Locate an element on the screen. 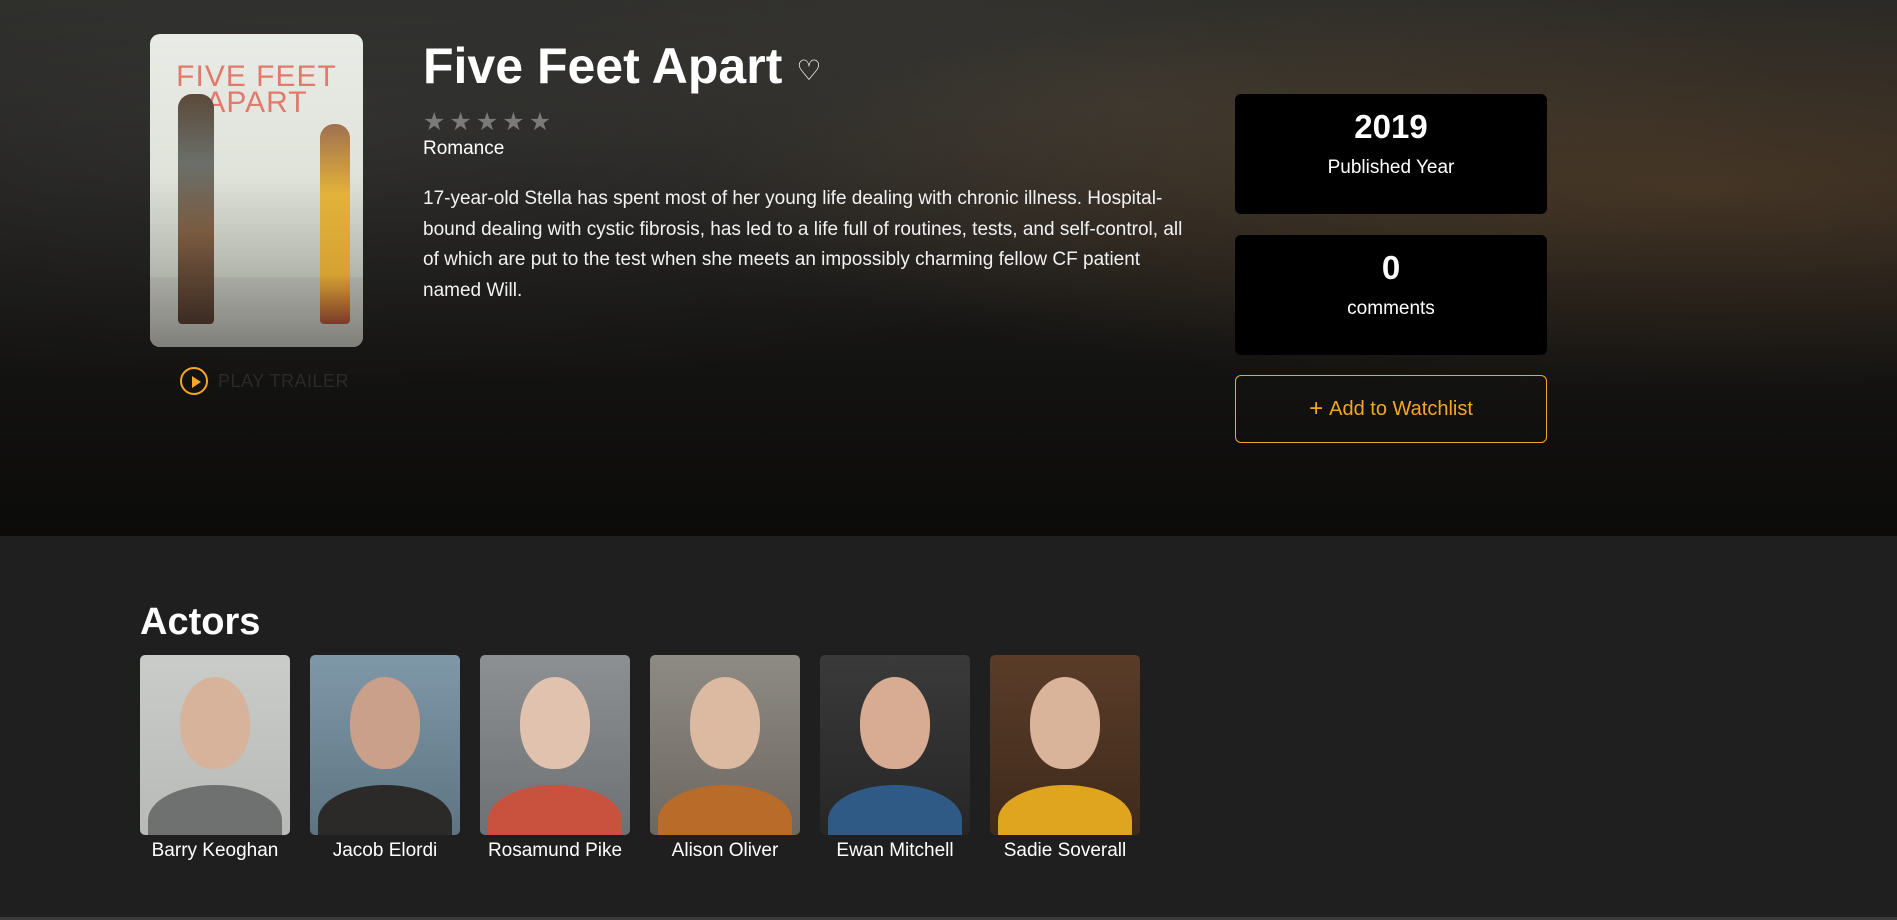  actor-card: Sadie Soverall is located at coordinates (1065, 758).